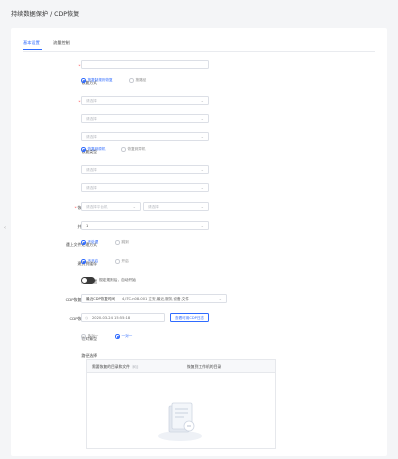 Image resolution: width=398 pixels, height=459 pixels. What do you see at coordinates (87, 318) in the screenshot?
I see `calendar-icon: ◷` at bounding box center [87, 318].